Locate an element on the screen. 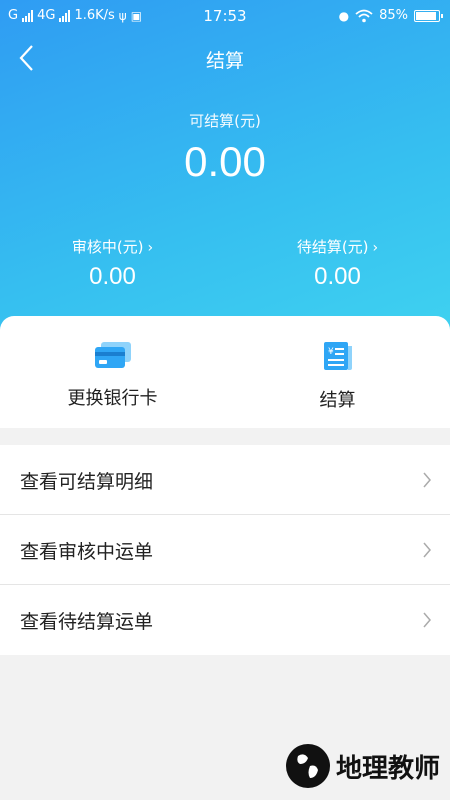  action-panel: 更换银行卡 ¥ 结算 is located at coordinates (225, 372).